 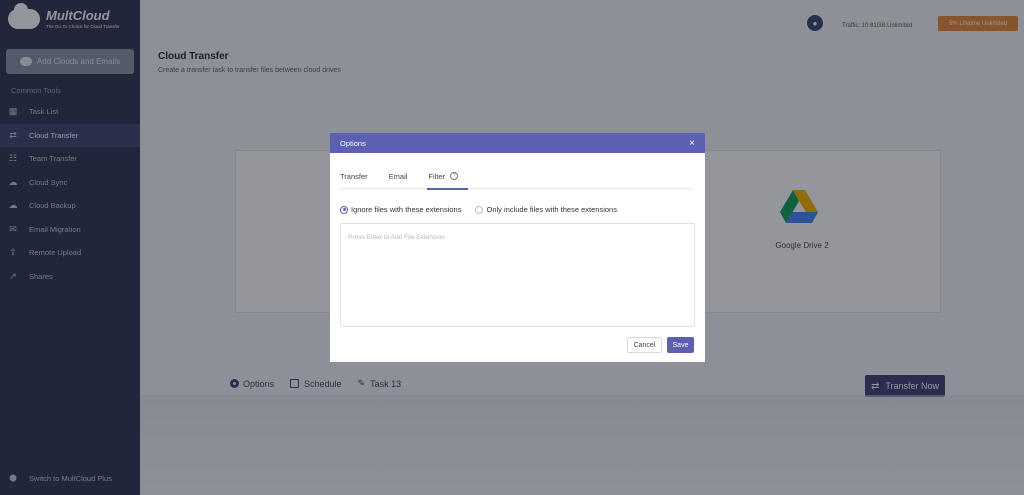 What do you see at coordinates (344, 209) in the screenshot?
I see `radio-checked-icon` at bounding box center [344, 209].